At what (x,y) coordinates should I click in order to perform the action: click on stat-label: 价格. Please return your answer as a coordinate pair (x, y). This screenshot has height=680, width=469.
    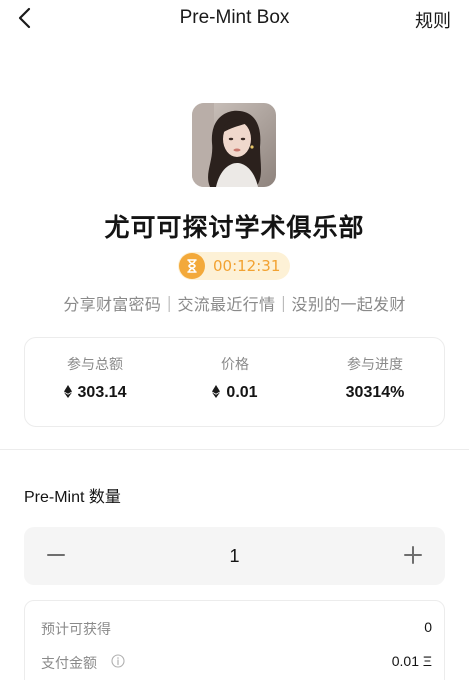
    Looking at the image, I should click on (235, 364).